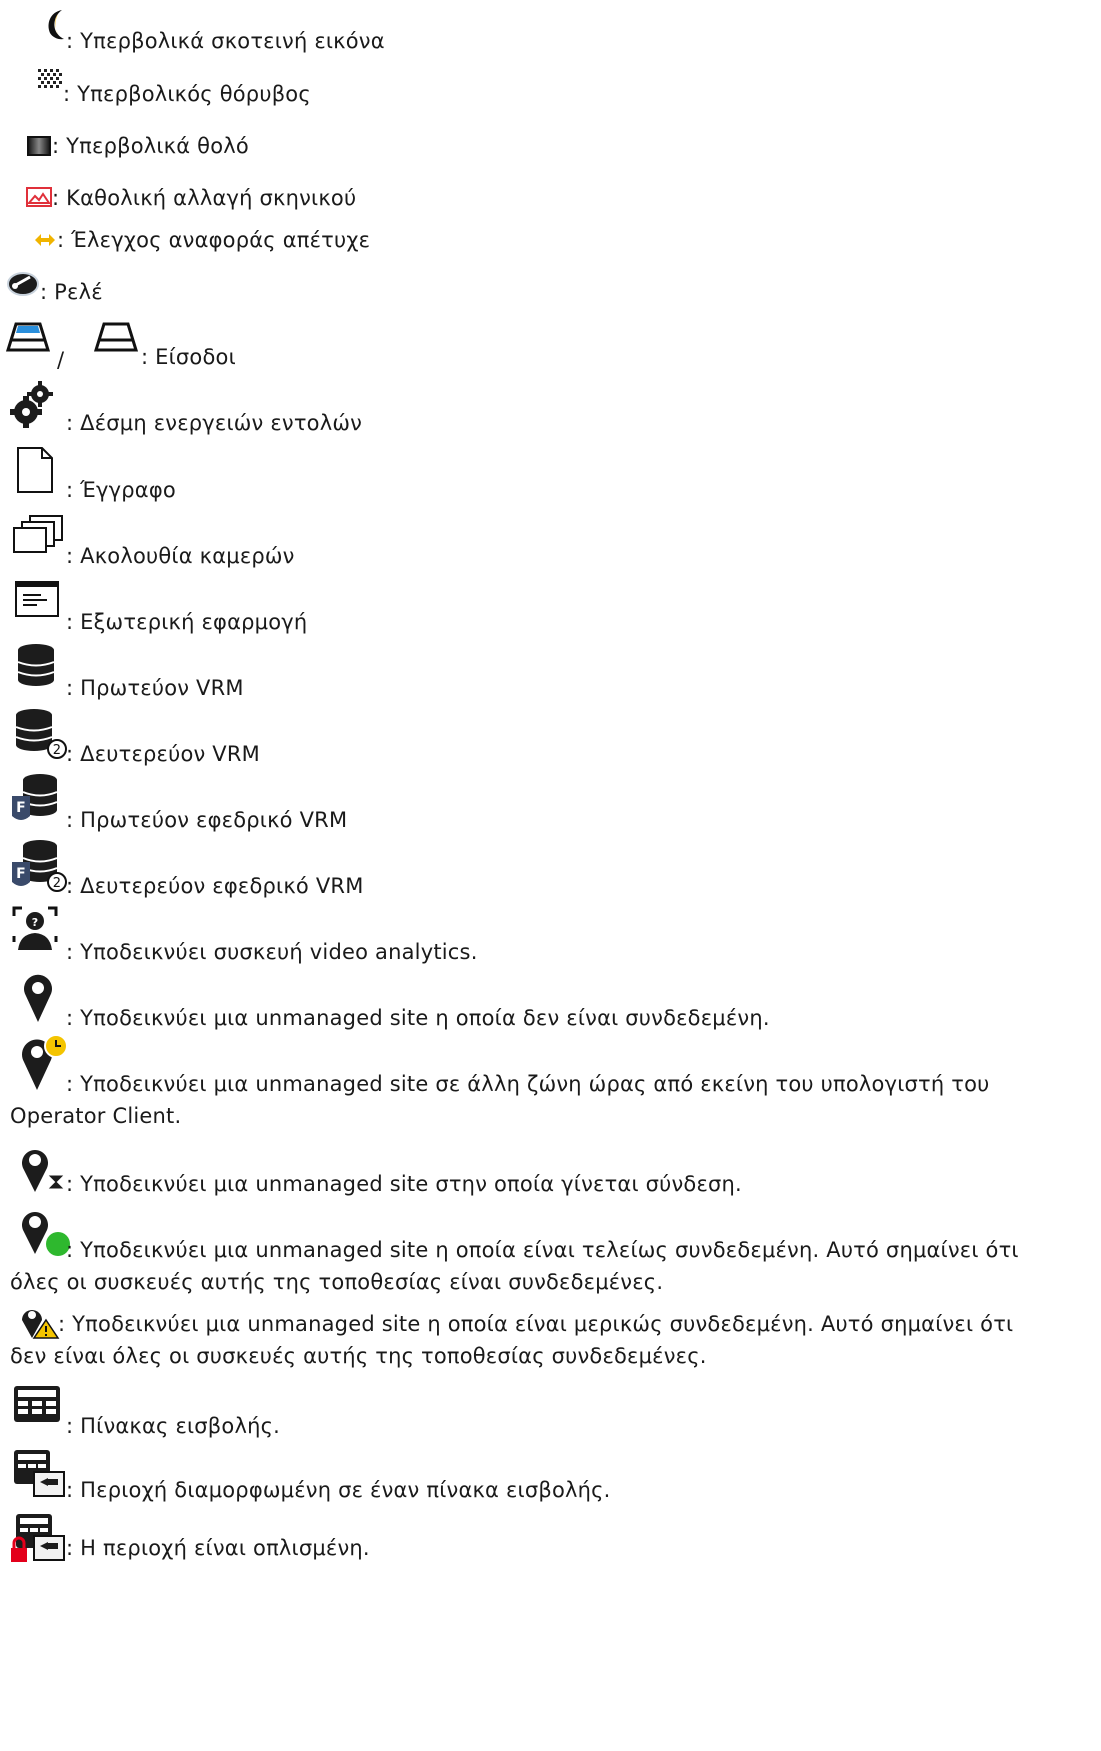  Describe the element at coordinates (38, 998) in the screenshot. I see `site-disconnected-icon` at that location.